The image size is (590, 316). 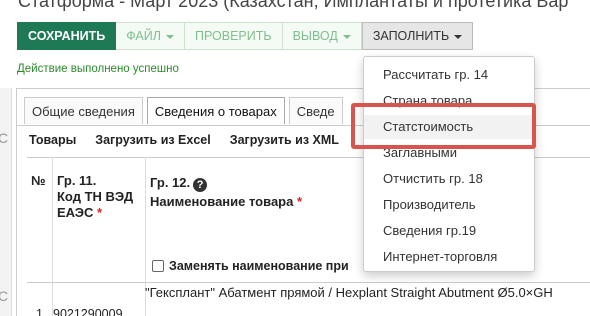 I want to click on grid-row-divider, so click(x=308, y=282).